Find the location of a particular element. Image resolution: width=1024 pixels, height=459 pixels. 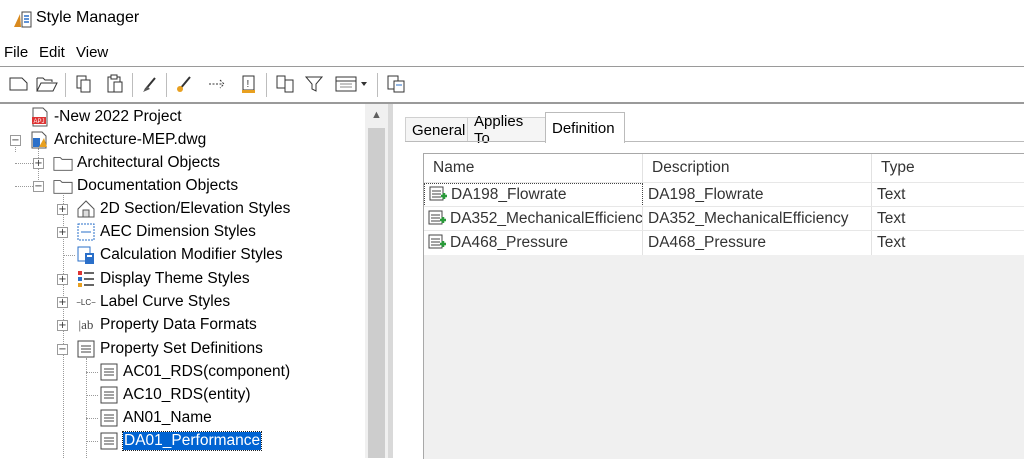

tree-item-section-elevation-styles: 2D Section/Elevation Styles is located at coordinates (183, 209).